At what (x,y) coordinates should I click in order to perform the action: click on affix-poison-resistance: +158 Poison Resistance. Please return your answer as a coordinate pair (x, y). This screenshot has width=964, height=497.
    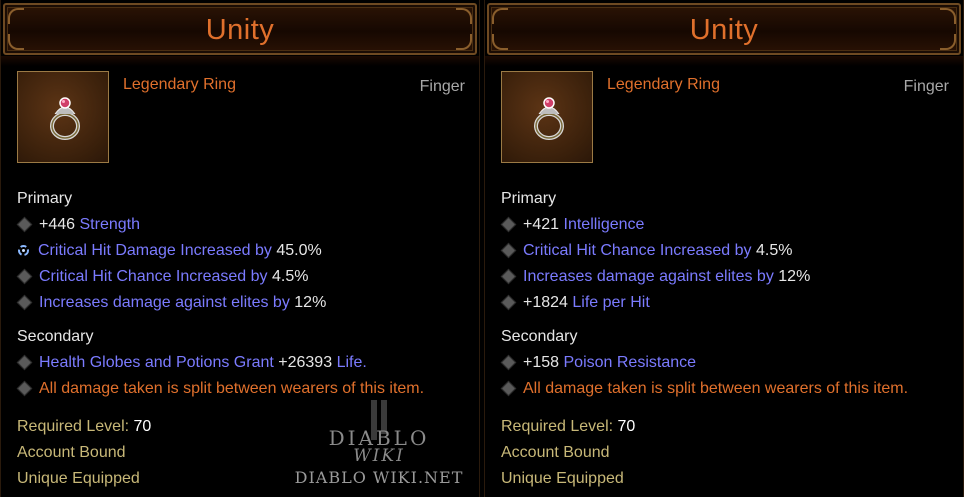
    Looking at the image, I should click on (598, 363).